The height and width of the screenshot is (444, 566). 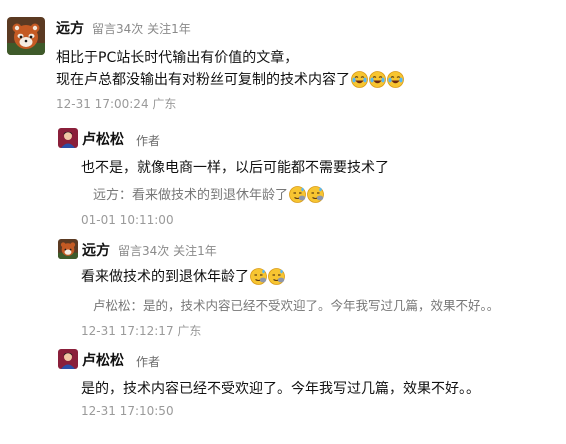 I want to click on avatar-author, so click(x=68, y=138).